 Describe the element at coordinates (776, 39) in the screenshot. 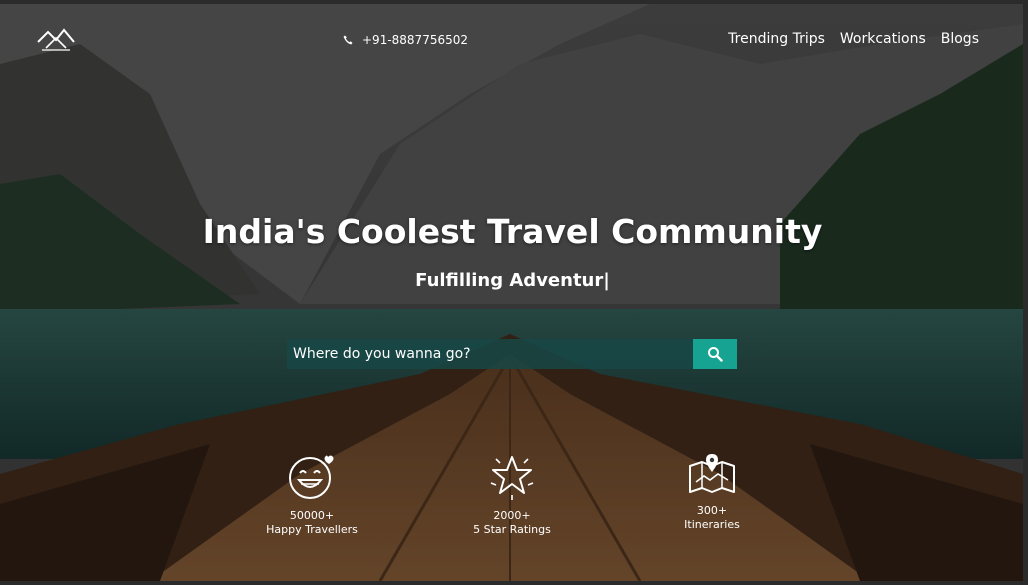

I see `nav-trending-trips: Trending Trips` at that location.